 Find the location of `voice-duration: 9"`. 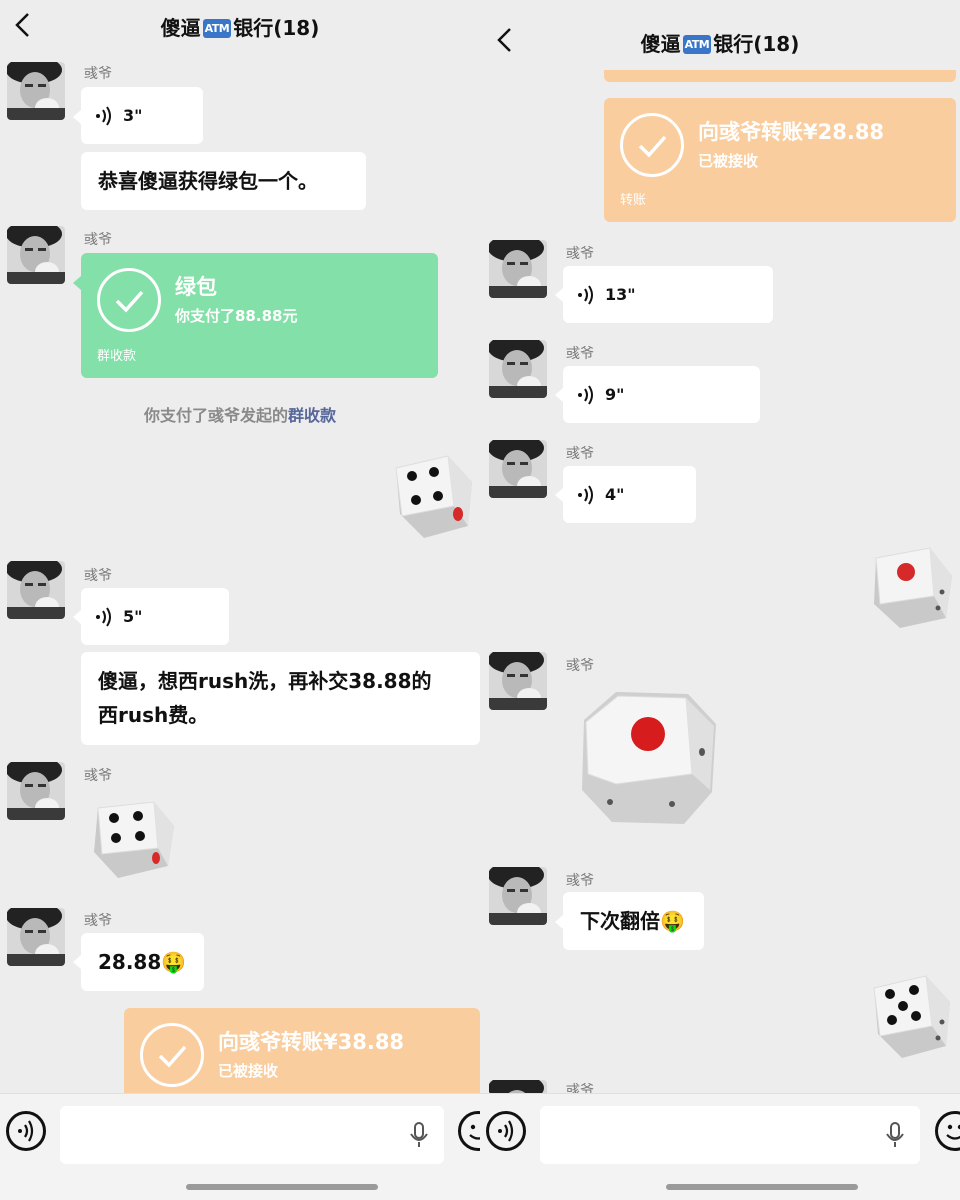

voice-duration: 9" is located at coordinates (615, 394).